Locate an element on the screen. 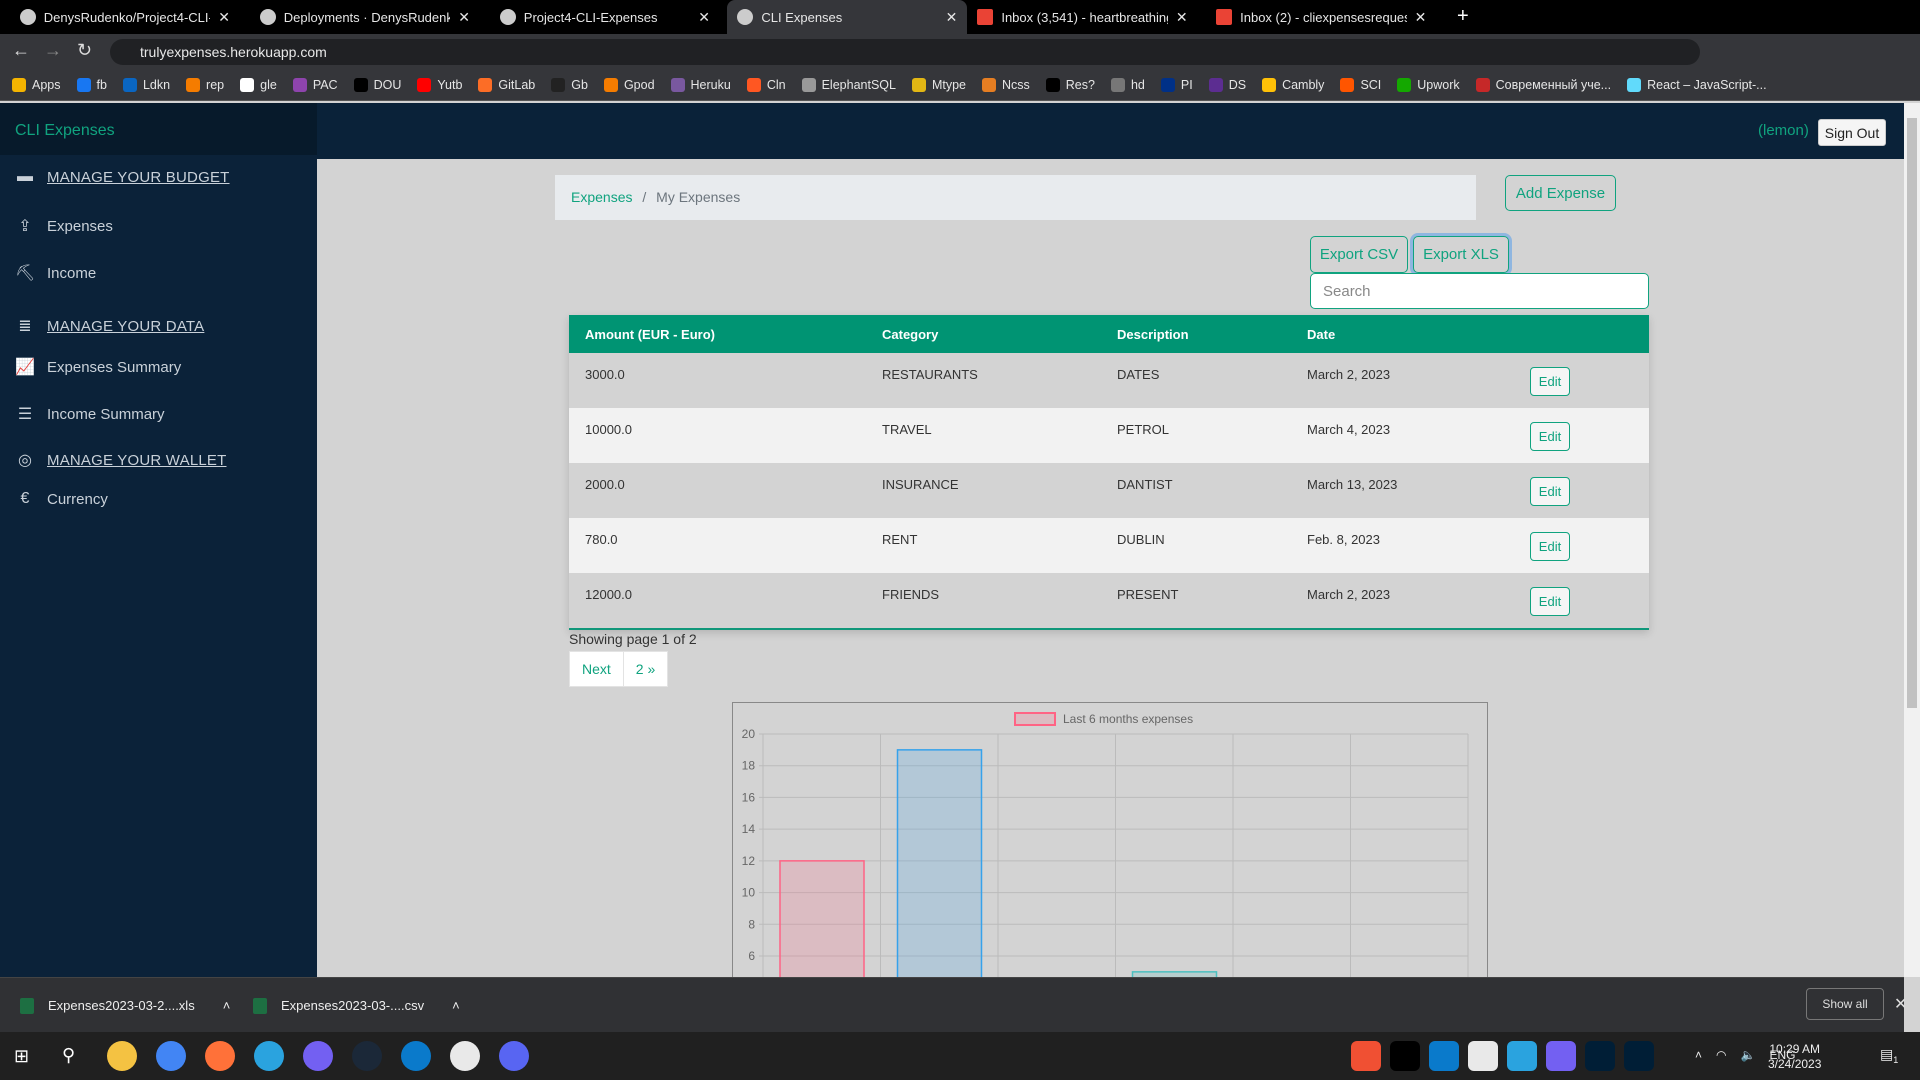 The width and height of the screenshot is (1920, 1080). browser-tab: DenysRudenko/Project4-CLI-Expenses ✕ is located at coordinates (125, 17).